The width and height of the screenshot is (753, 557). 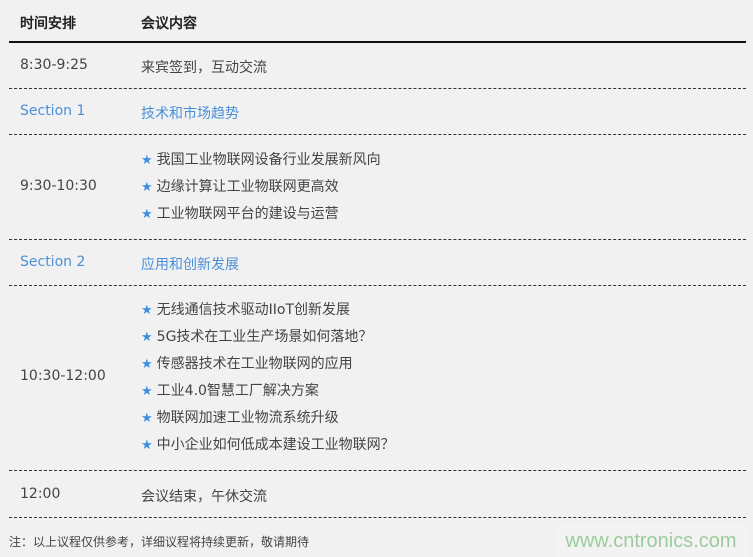 What do you see at coordinates (377, 21) in the screenshot?
I see `table-header: 时间安排 会议内容` at bounding box center [377, 21].